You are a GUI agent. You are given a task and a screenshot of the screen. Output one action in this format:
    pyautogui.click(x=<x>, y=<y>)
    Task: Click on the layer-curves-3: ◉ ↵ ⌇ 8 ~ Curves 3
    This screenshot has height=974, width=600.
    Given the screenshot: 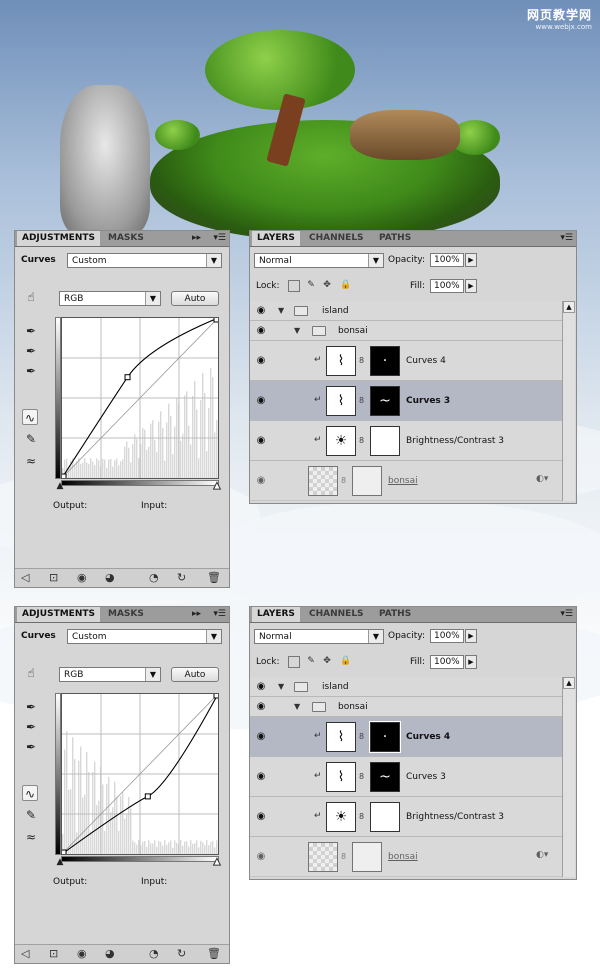 What is the action you would take?
    pyautogui.click(x=406, y=401)
    